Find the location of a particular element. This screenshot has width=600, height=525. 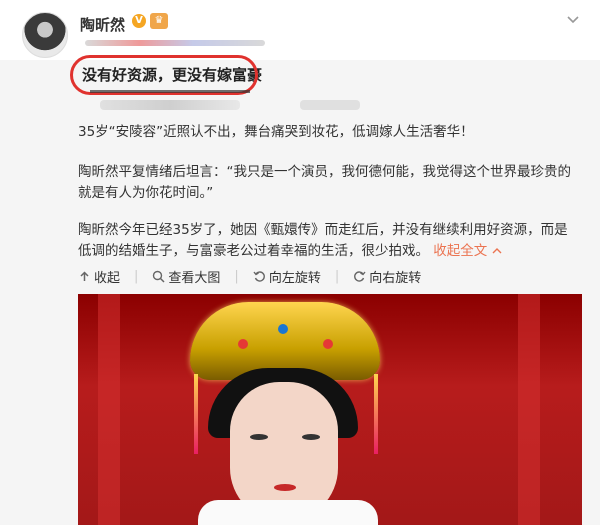

crown-badge-icon: ♛ is located at coordinates (159, 21).